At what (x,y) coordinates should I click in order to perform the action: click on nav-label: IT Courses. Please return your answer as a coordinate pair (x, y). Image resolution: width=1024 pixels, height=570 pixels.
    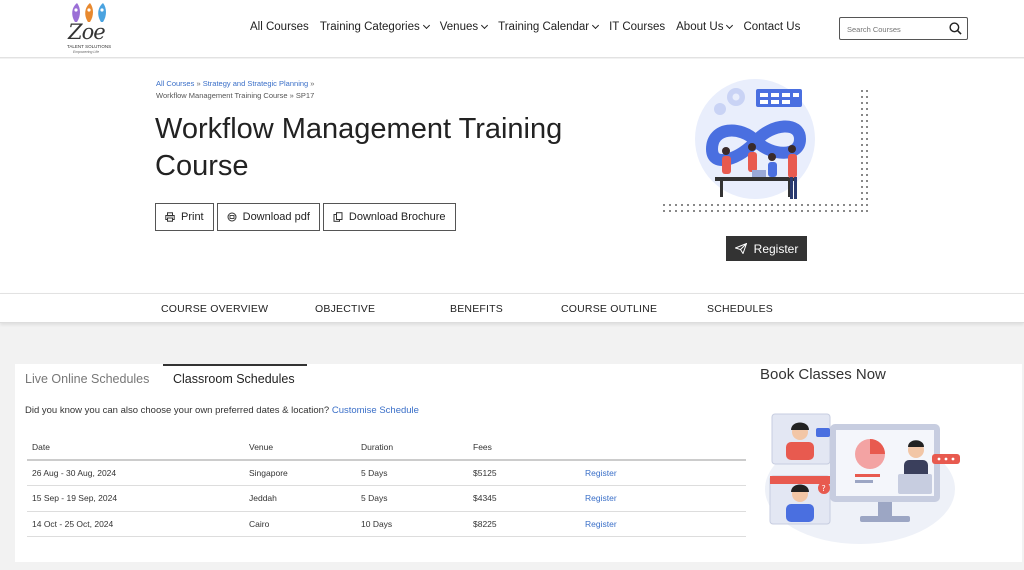
    Looking at the image, I should click on (637, 27).